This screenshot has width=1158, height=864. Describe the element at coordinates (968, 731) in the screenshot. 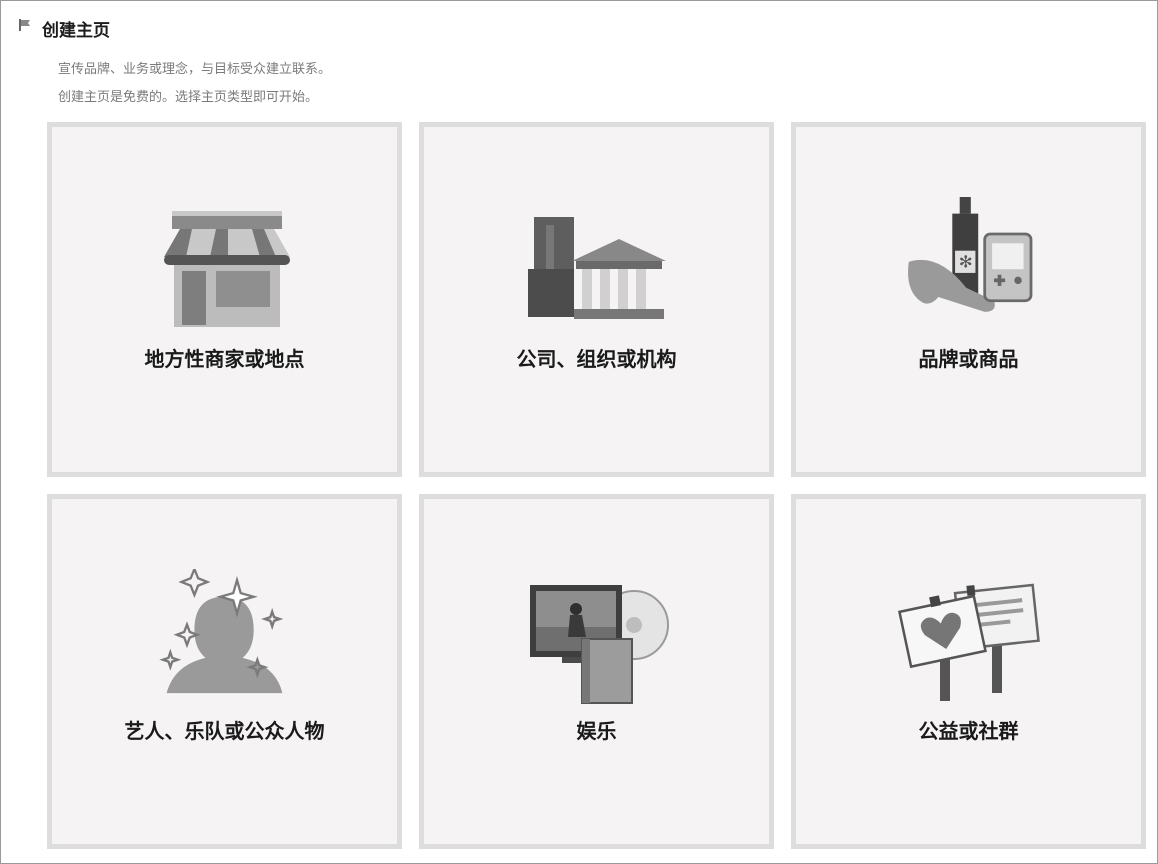

I see `category-label: 公益或社群` at that location.